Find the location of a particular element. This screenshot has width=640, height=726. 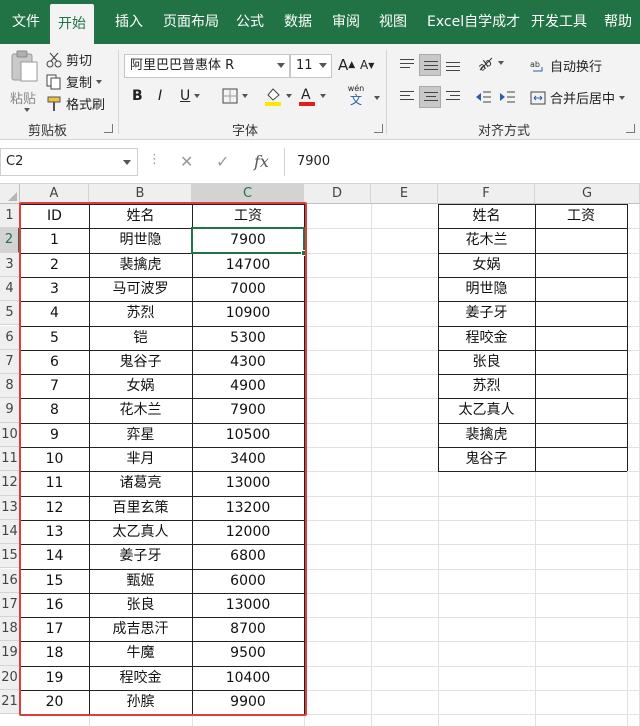

lookup-name-cell: 花木兰 is located at coordinates (486, 240).